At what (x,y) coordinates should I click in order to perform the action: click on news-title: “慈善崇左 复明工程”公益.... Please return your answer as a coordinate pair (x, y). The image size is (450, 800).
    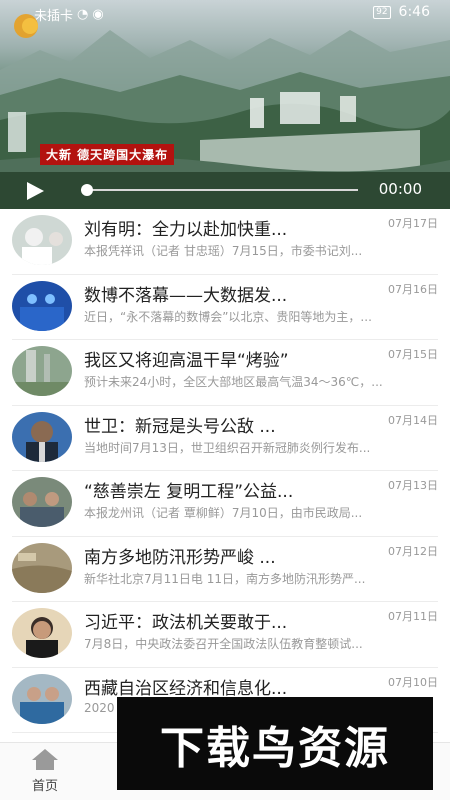
    Looking at the image, I should click on (189, 492).